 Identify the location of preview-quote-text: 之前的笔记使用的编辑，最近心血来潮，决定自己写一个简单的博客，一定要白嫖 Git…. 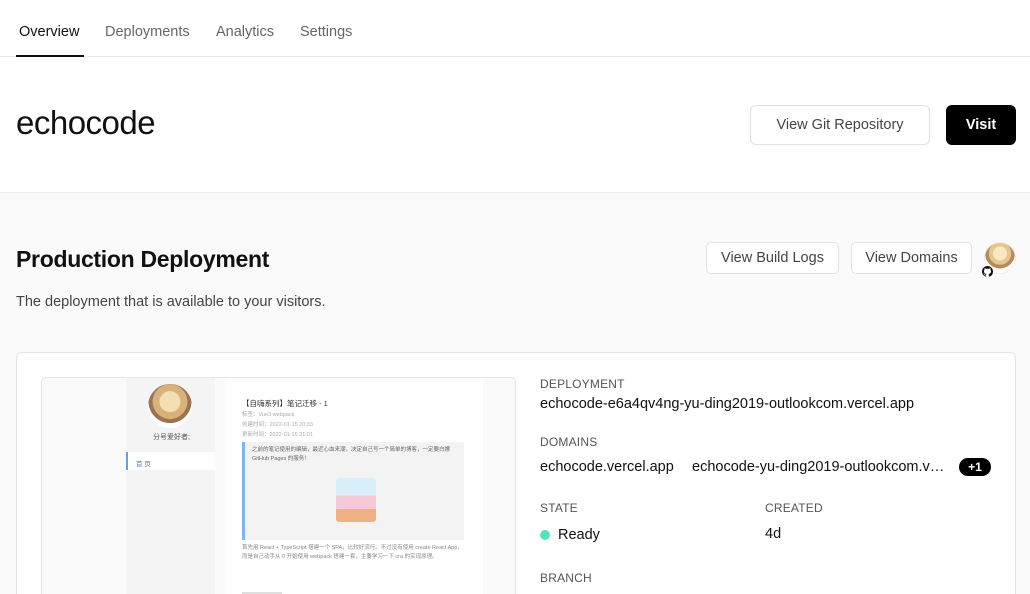
(351, 454).